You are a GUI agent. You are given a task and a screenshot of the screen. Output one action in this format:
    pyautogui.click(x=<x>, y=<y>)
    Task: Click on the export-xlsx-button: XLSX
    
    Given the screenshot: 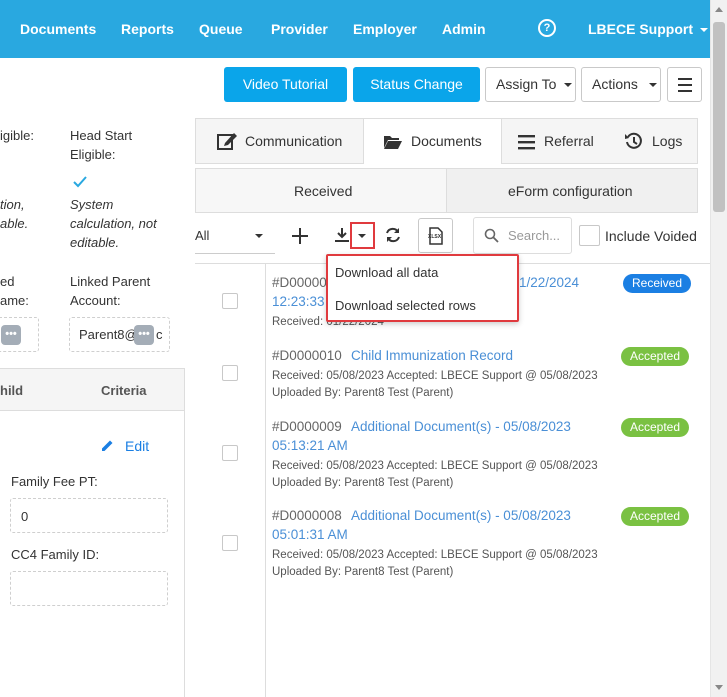 What is the action you would take?
    pyautogui.click(x=435, y=235)
    